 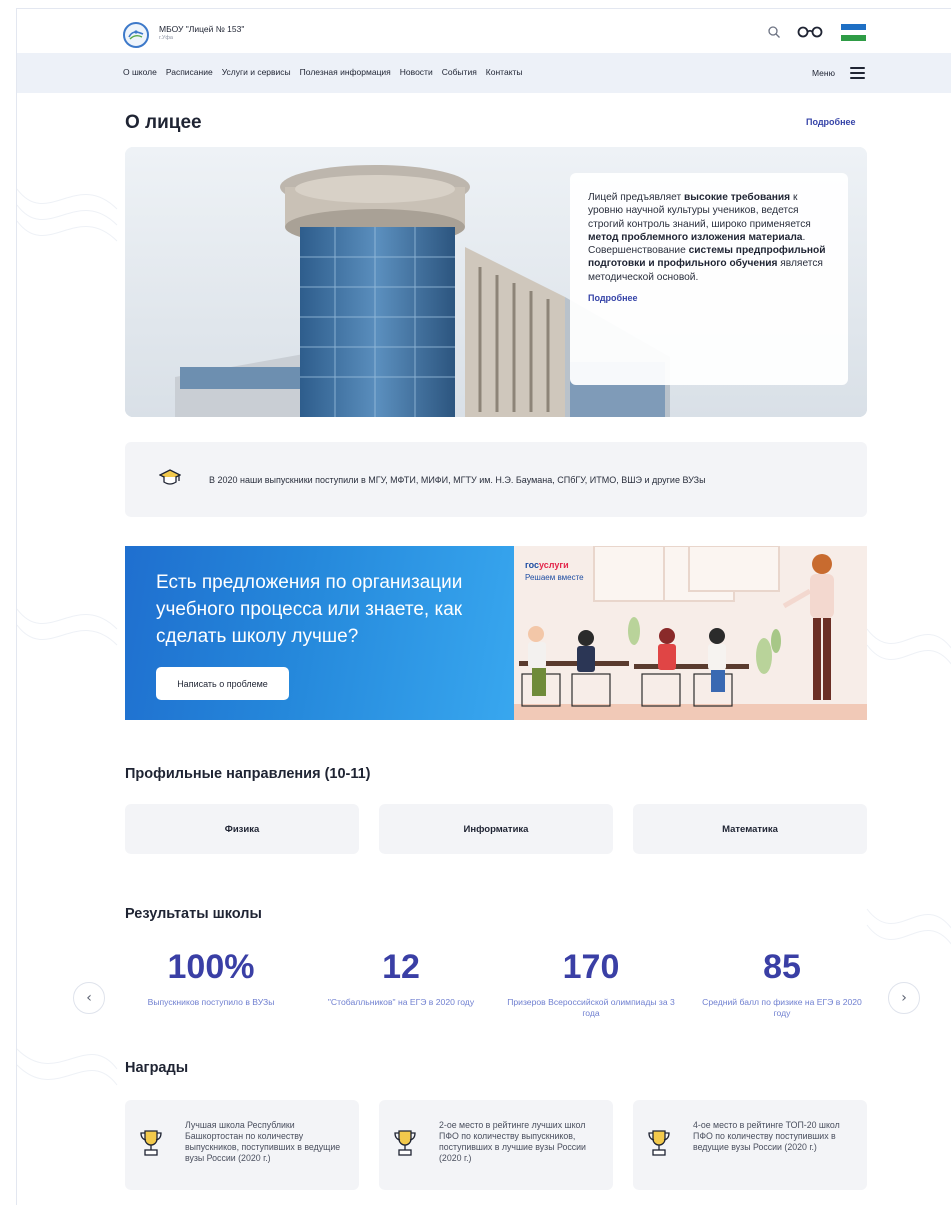 What do you see at coordinates (831, 122) in the screenshot?
I see `about-more-link: Подробнее` at bounding box center [831, 122].